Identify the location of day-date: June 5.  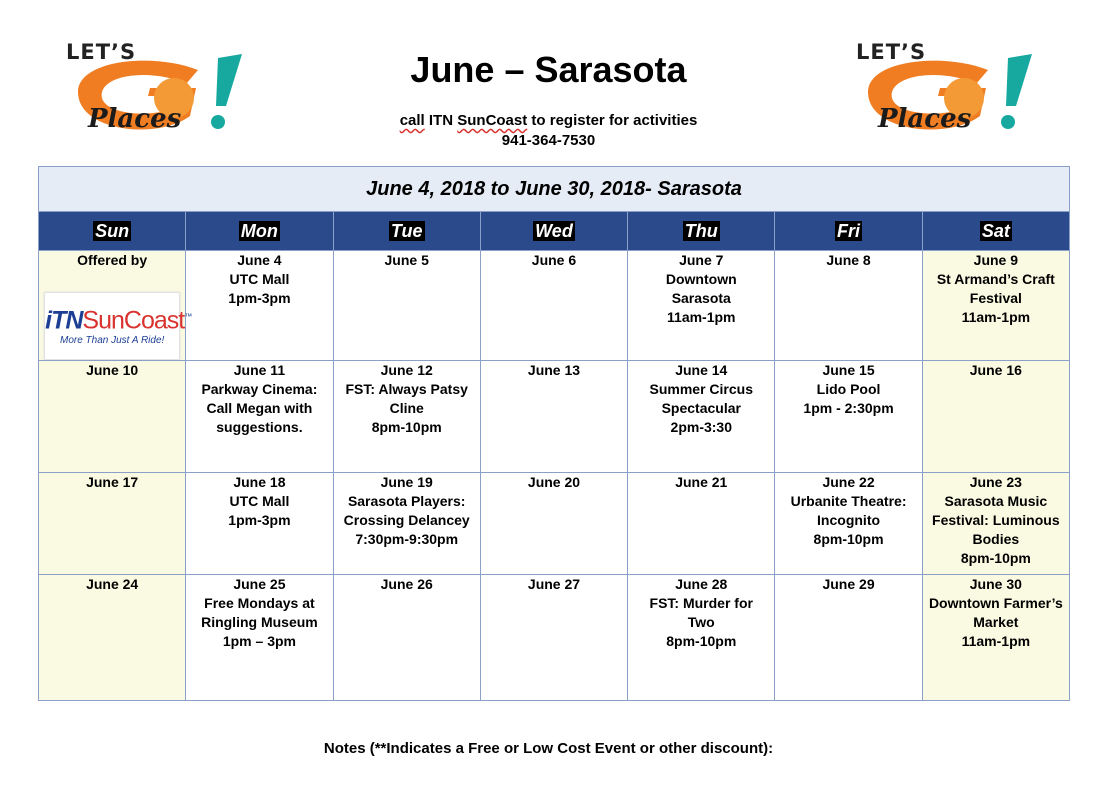
(406, 260).